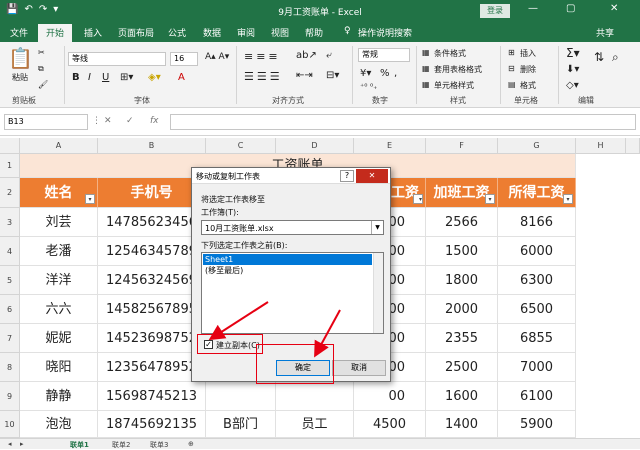 The image size is (640, 450). I want to click on find-select-icon: ⌕, so click(615, 57).